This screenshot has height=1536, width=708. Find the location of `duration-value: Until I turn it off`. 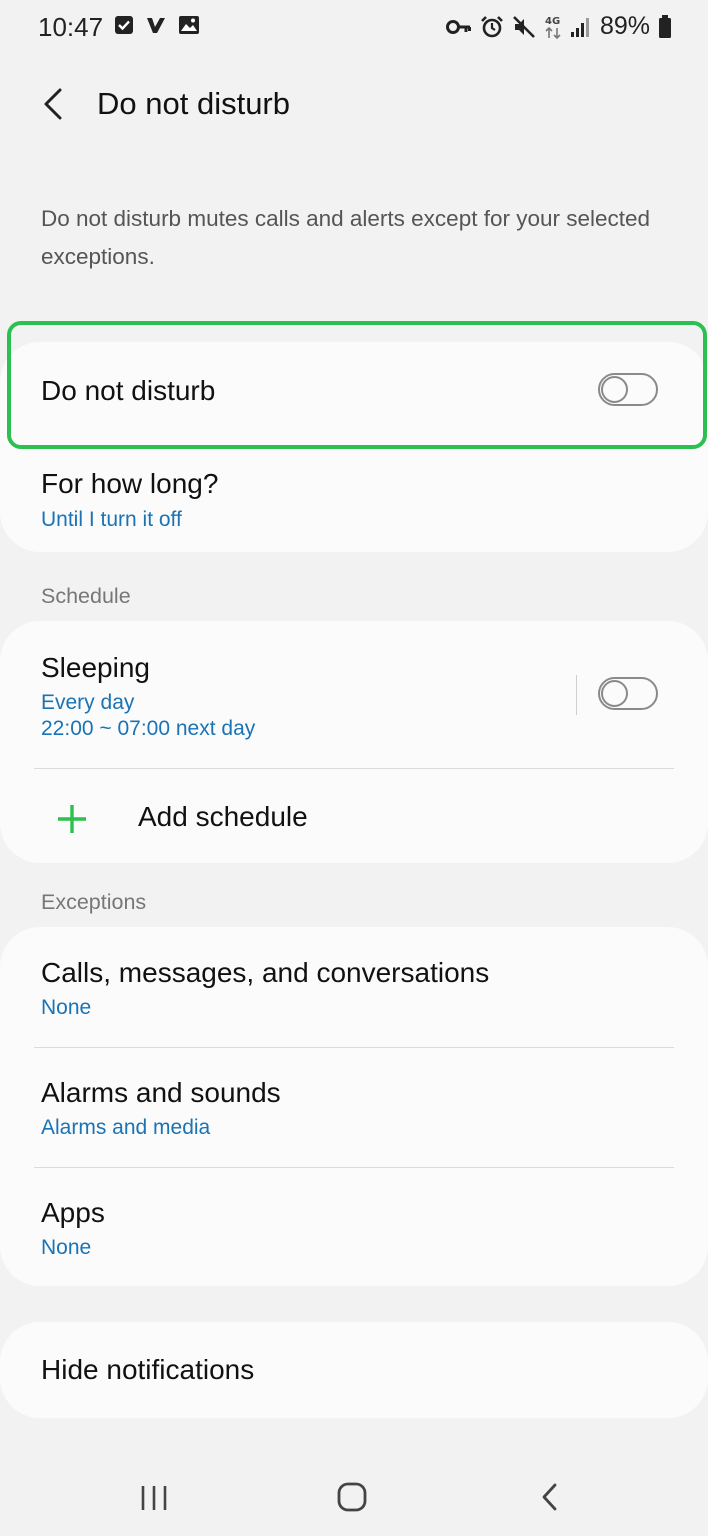

duration-value: Until I turn it off is located at coordinates (111, 519).